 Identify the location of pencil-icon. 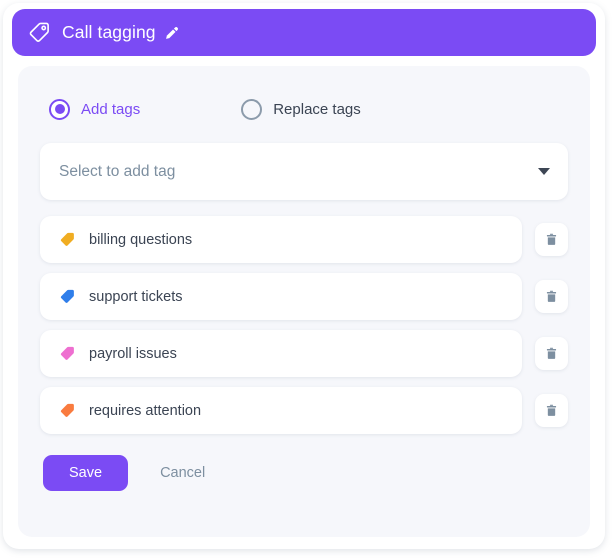
(172, 33).